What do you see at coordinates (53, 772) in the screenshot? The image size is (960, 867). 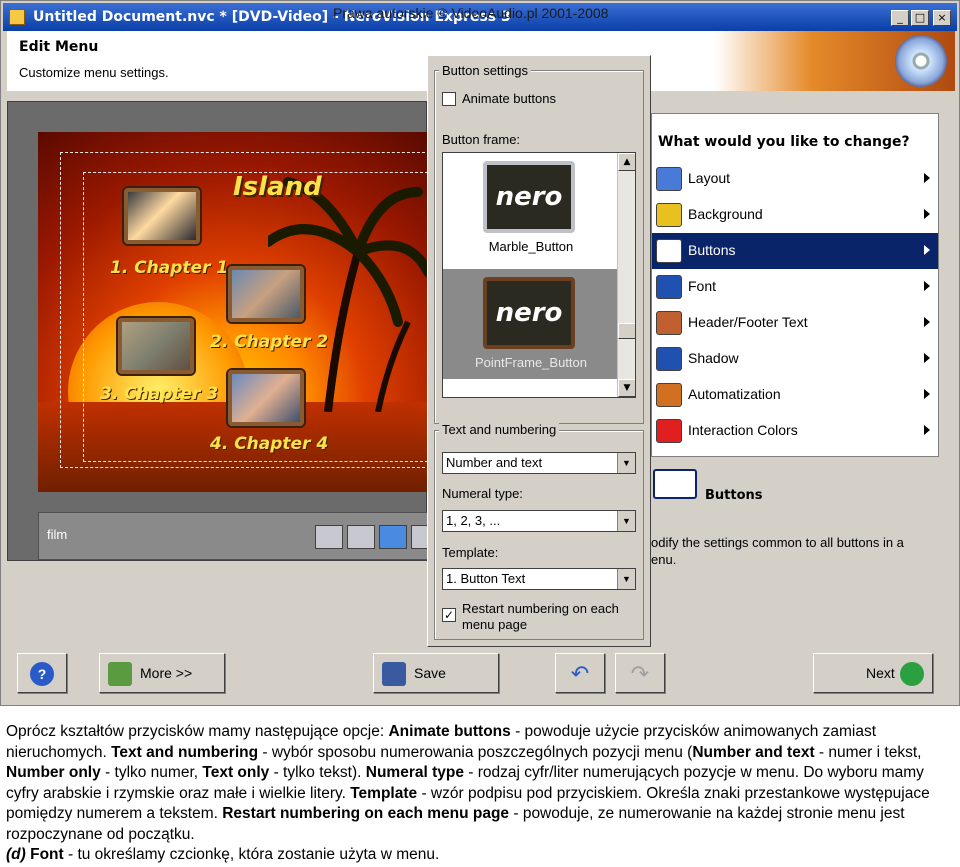 I see `term-number-only: Number only` at bounding box center [53, 772].